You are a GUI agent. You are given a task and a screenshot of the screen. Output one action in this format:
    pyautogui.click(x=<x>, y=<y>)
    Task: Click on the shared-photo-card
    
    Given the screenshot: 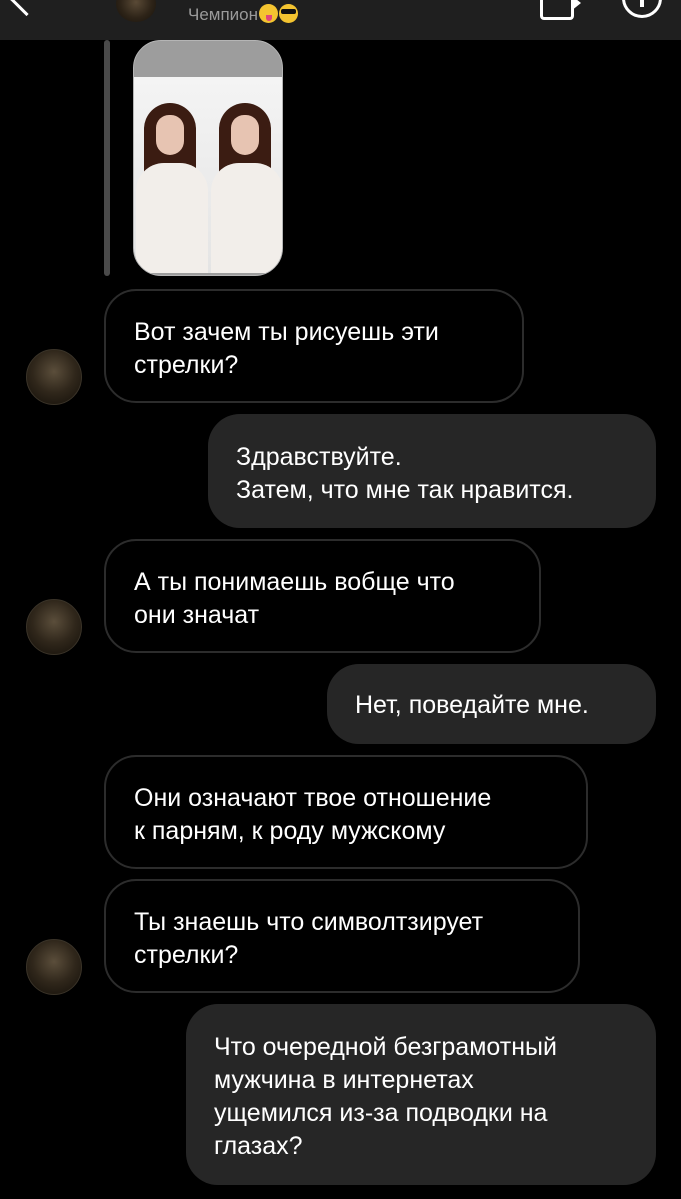 What is the action you would take?
    pyautogui.click(x=208, y=158)
    